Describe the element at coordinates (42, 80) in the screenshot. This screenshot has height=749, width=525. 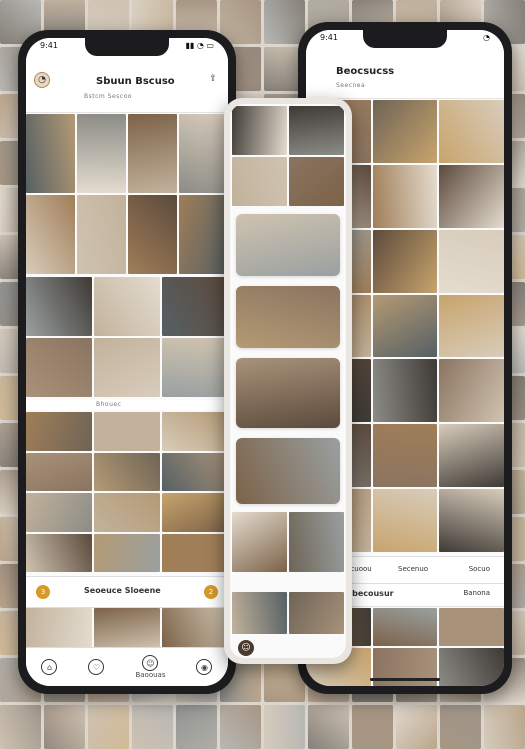
I see `user-avatar-icon: ◔` at that location.